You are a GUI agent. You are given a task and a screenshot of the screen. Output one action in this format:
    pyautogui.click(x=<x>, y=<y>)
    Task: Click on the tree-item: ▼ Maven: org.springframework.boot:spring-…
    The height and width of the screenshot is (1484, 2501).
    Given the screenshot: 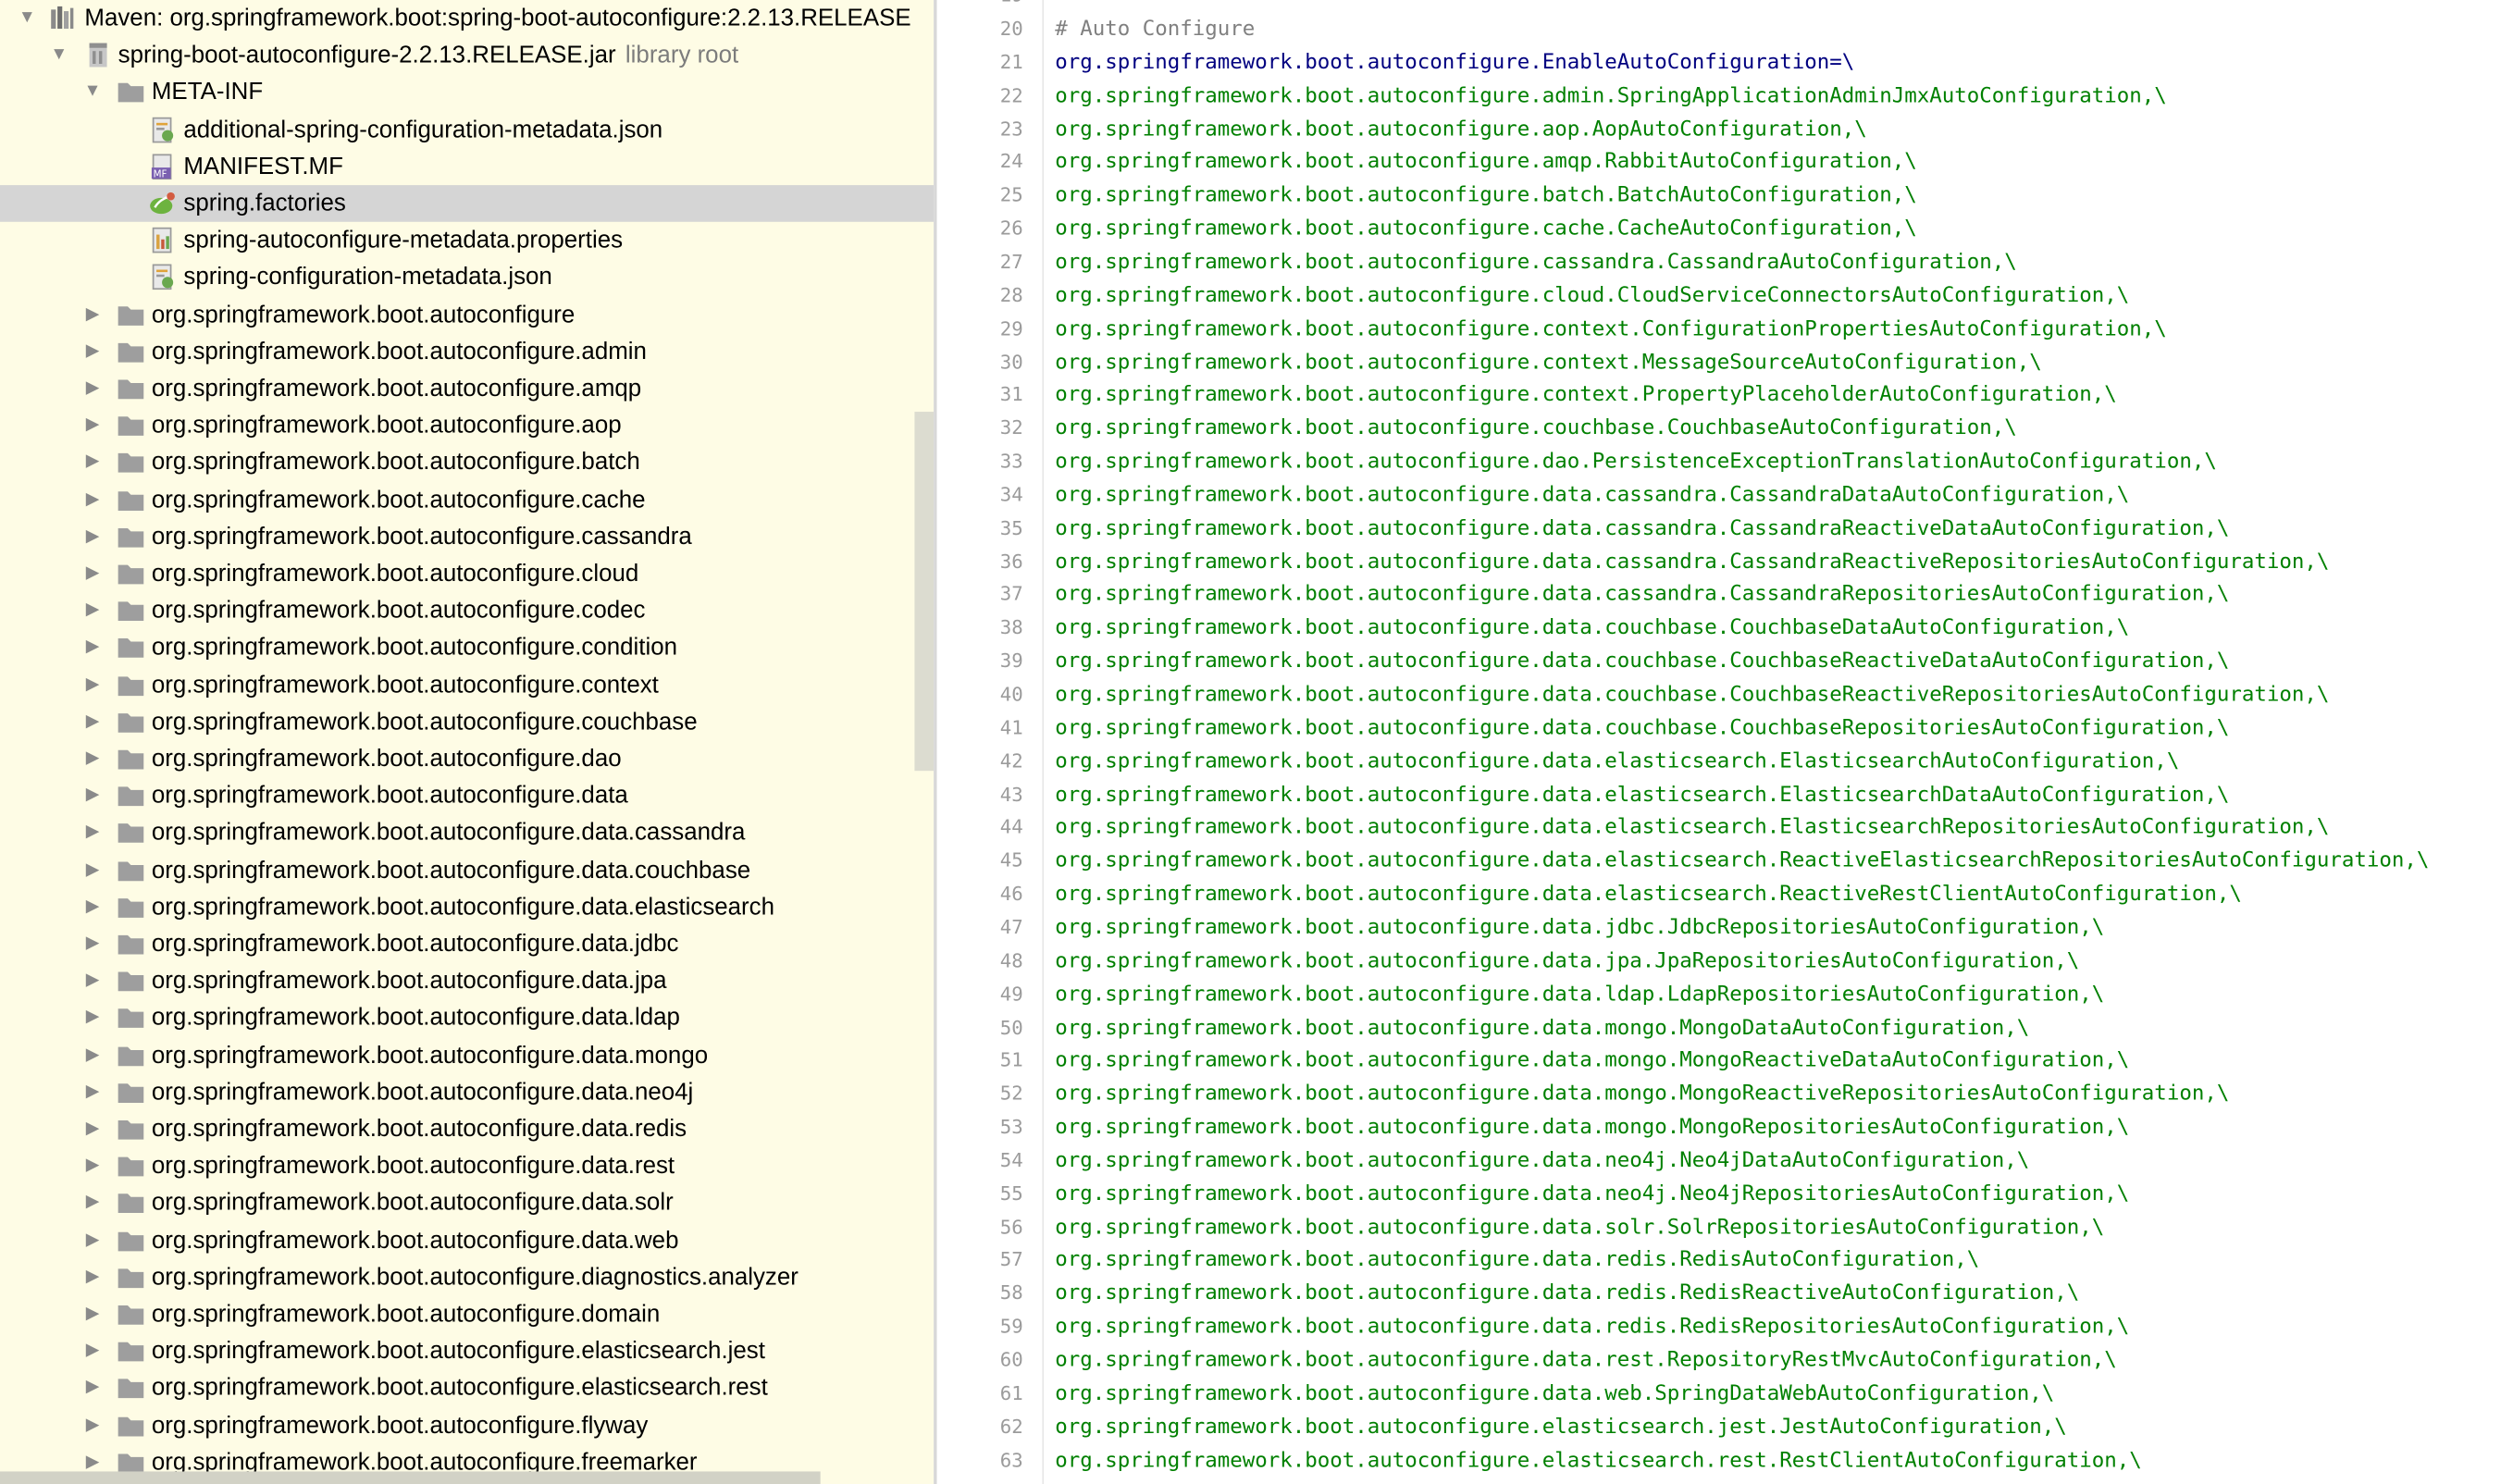 What is the action you would take?
    pyautogui.click(x=467, y=18)
    